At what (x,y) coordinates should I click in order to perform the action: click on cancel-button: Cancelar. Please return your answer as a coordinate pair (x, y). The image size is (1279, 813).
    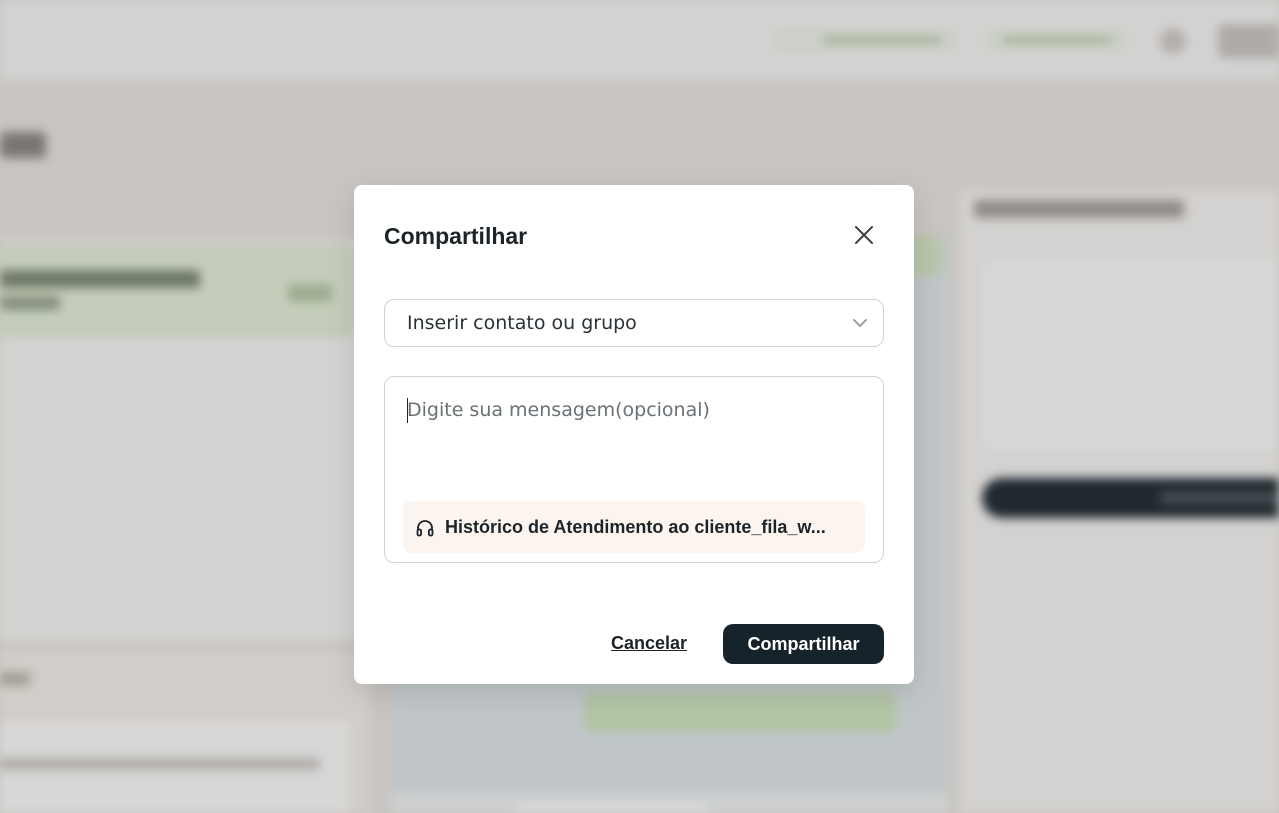
    Looking at the image, I should click on (649, 643).